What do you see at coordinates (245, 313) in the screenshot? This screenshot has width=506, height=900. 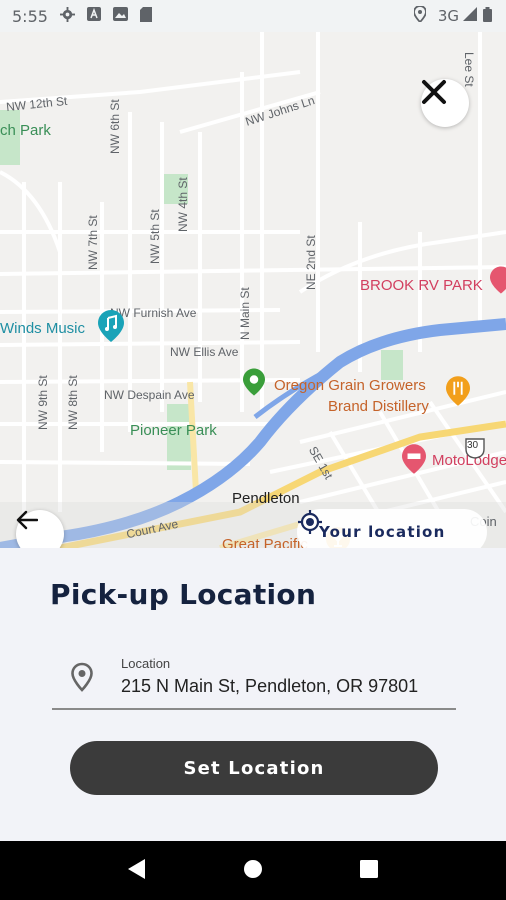 I see `map-street-label: N Main St` at bounding box center [245, 313].